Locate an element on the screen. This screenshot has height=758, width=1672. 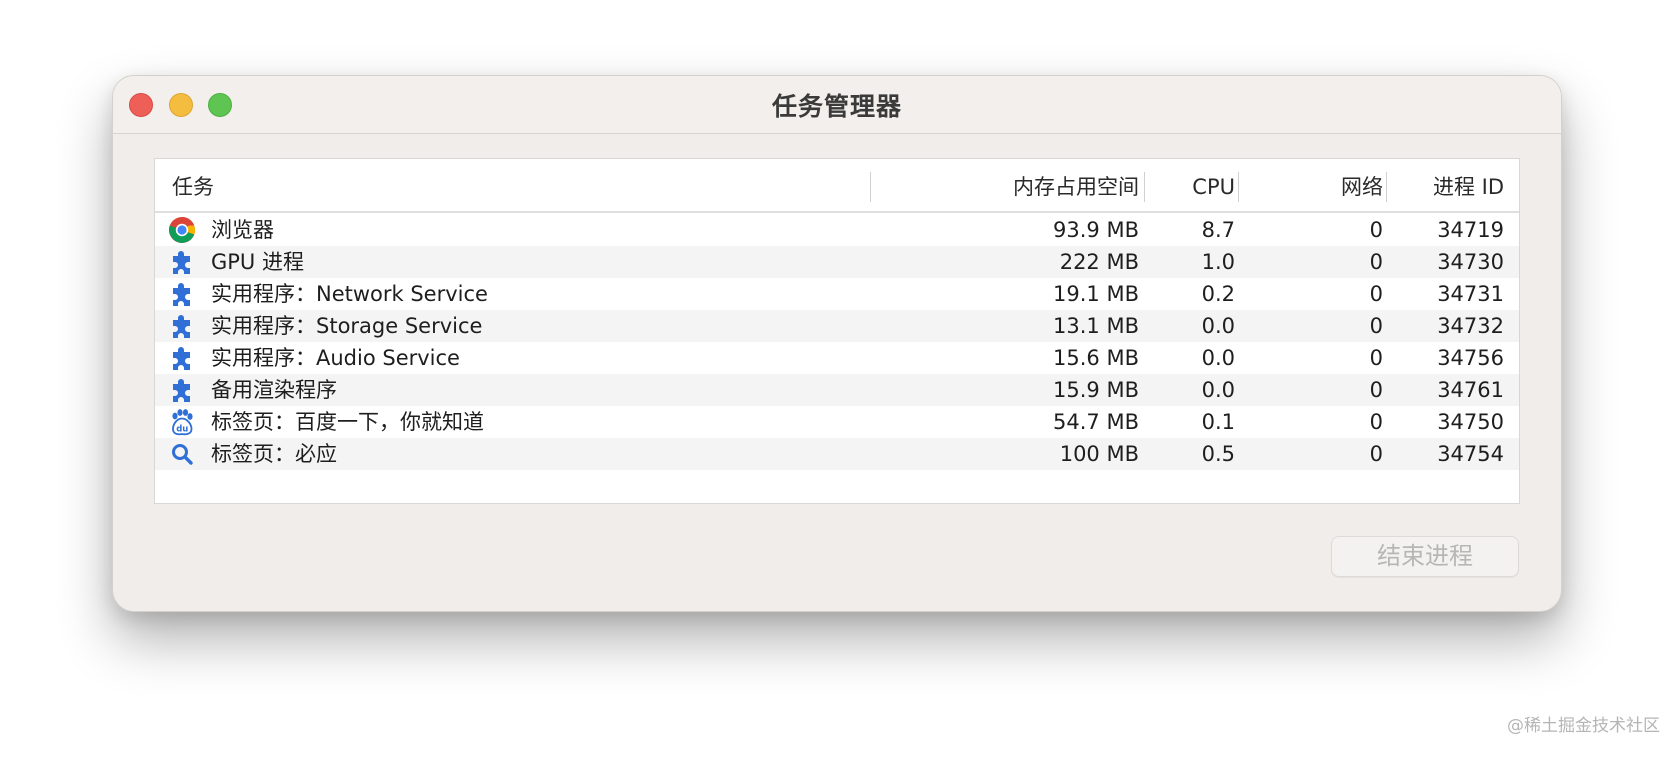
window-title: 任务管理器 is located at coordinates (836, 106).